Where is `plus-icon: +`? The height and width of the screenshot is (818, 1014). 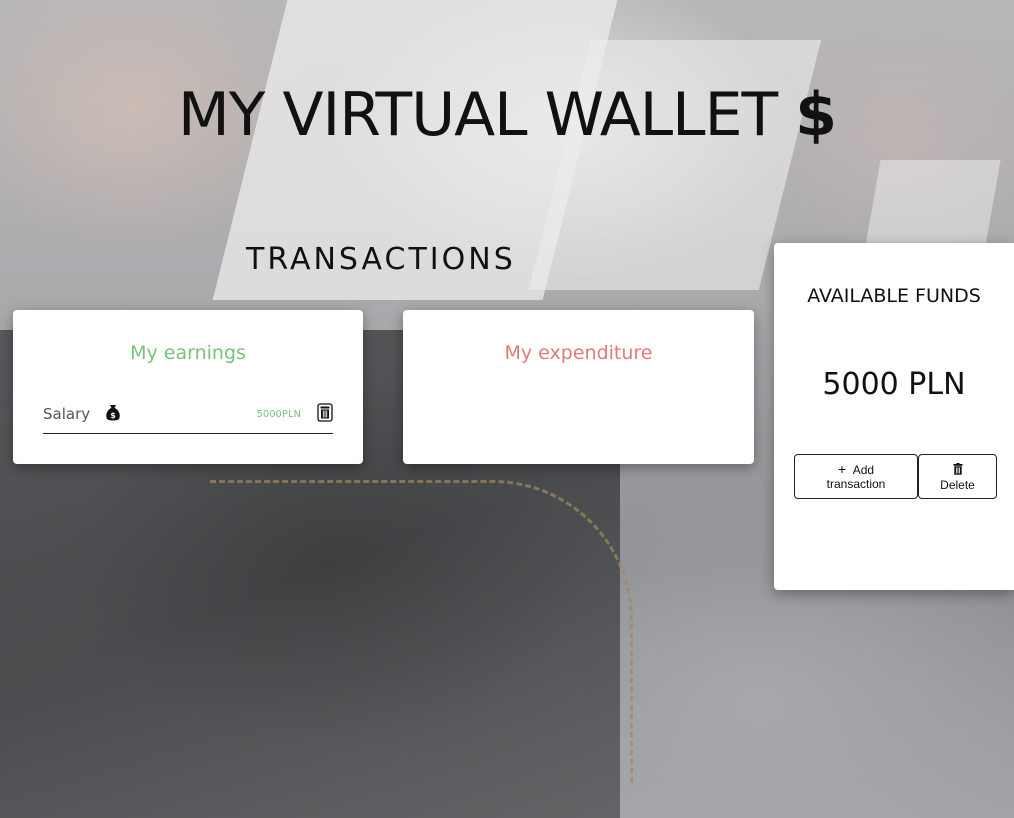 plus-icon: + is located at coordinates (842, 469).